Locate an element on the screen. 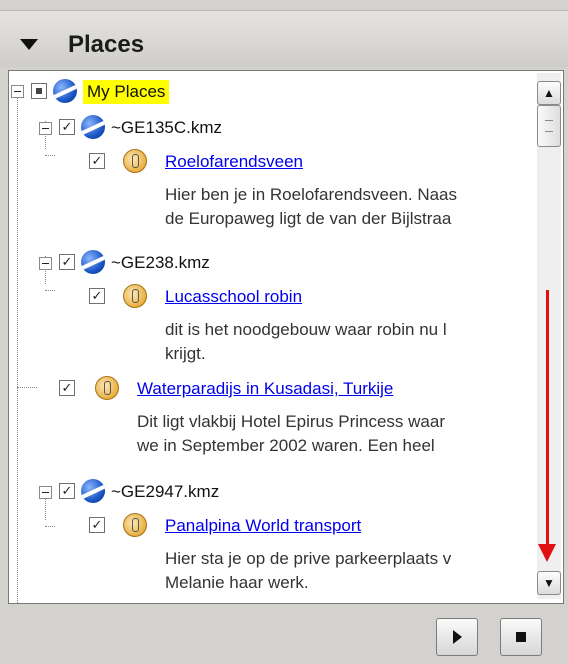 This screenshot has height=664, width=568. stop-icon is located at coordinates (521, 637).